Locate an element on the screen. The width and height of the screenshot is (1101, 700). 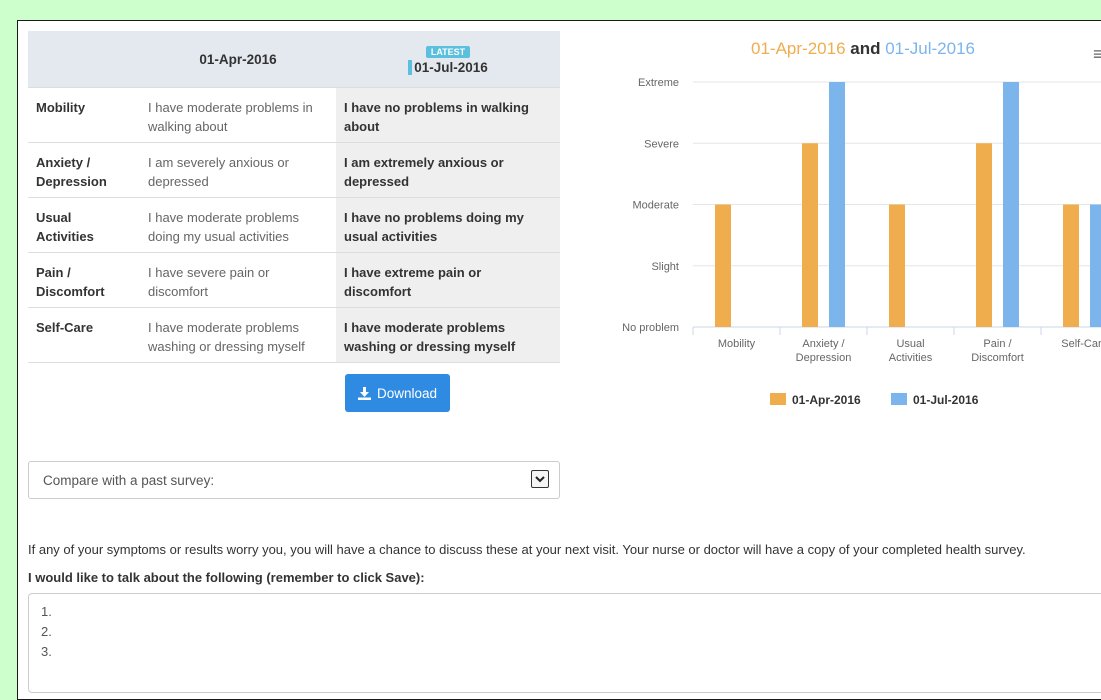
row-old-answer: I am severely anxious or depressed is located at coordinates (238, 170).